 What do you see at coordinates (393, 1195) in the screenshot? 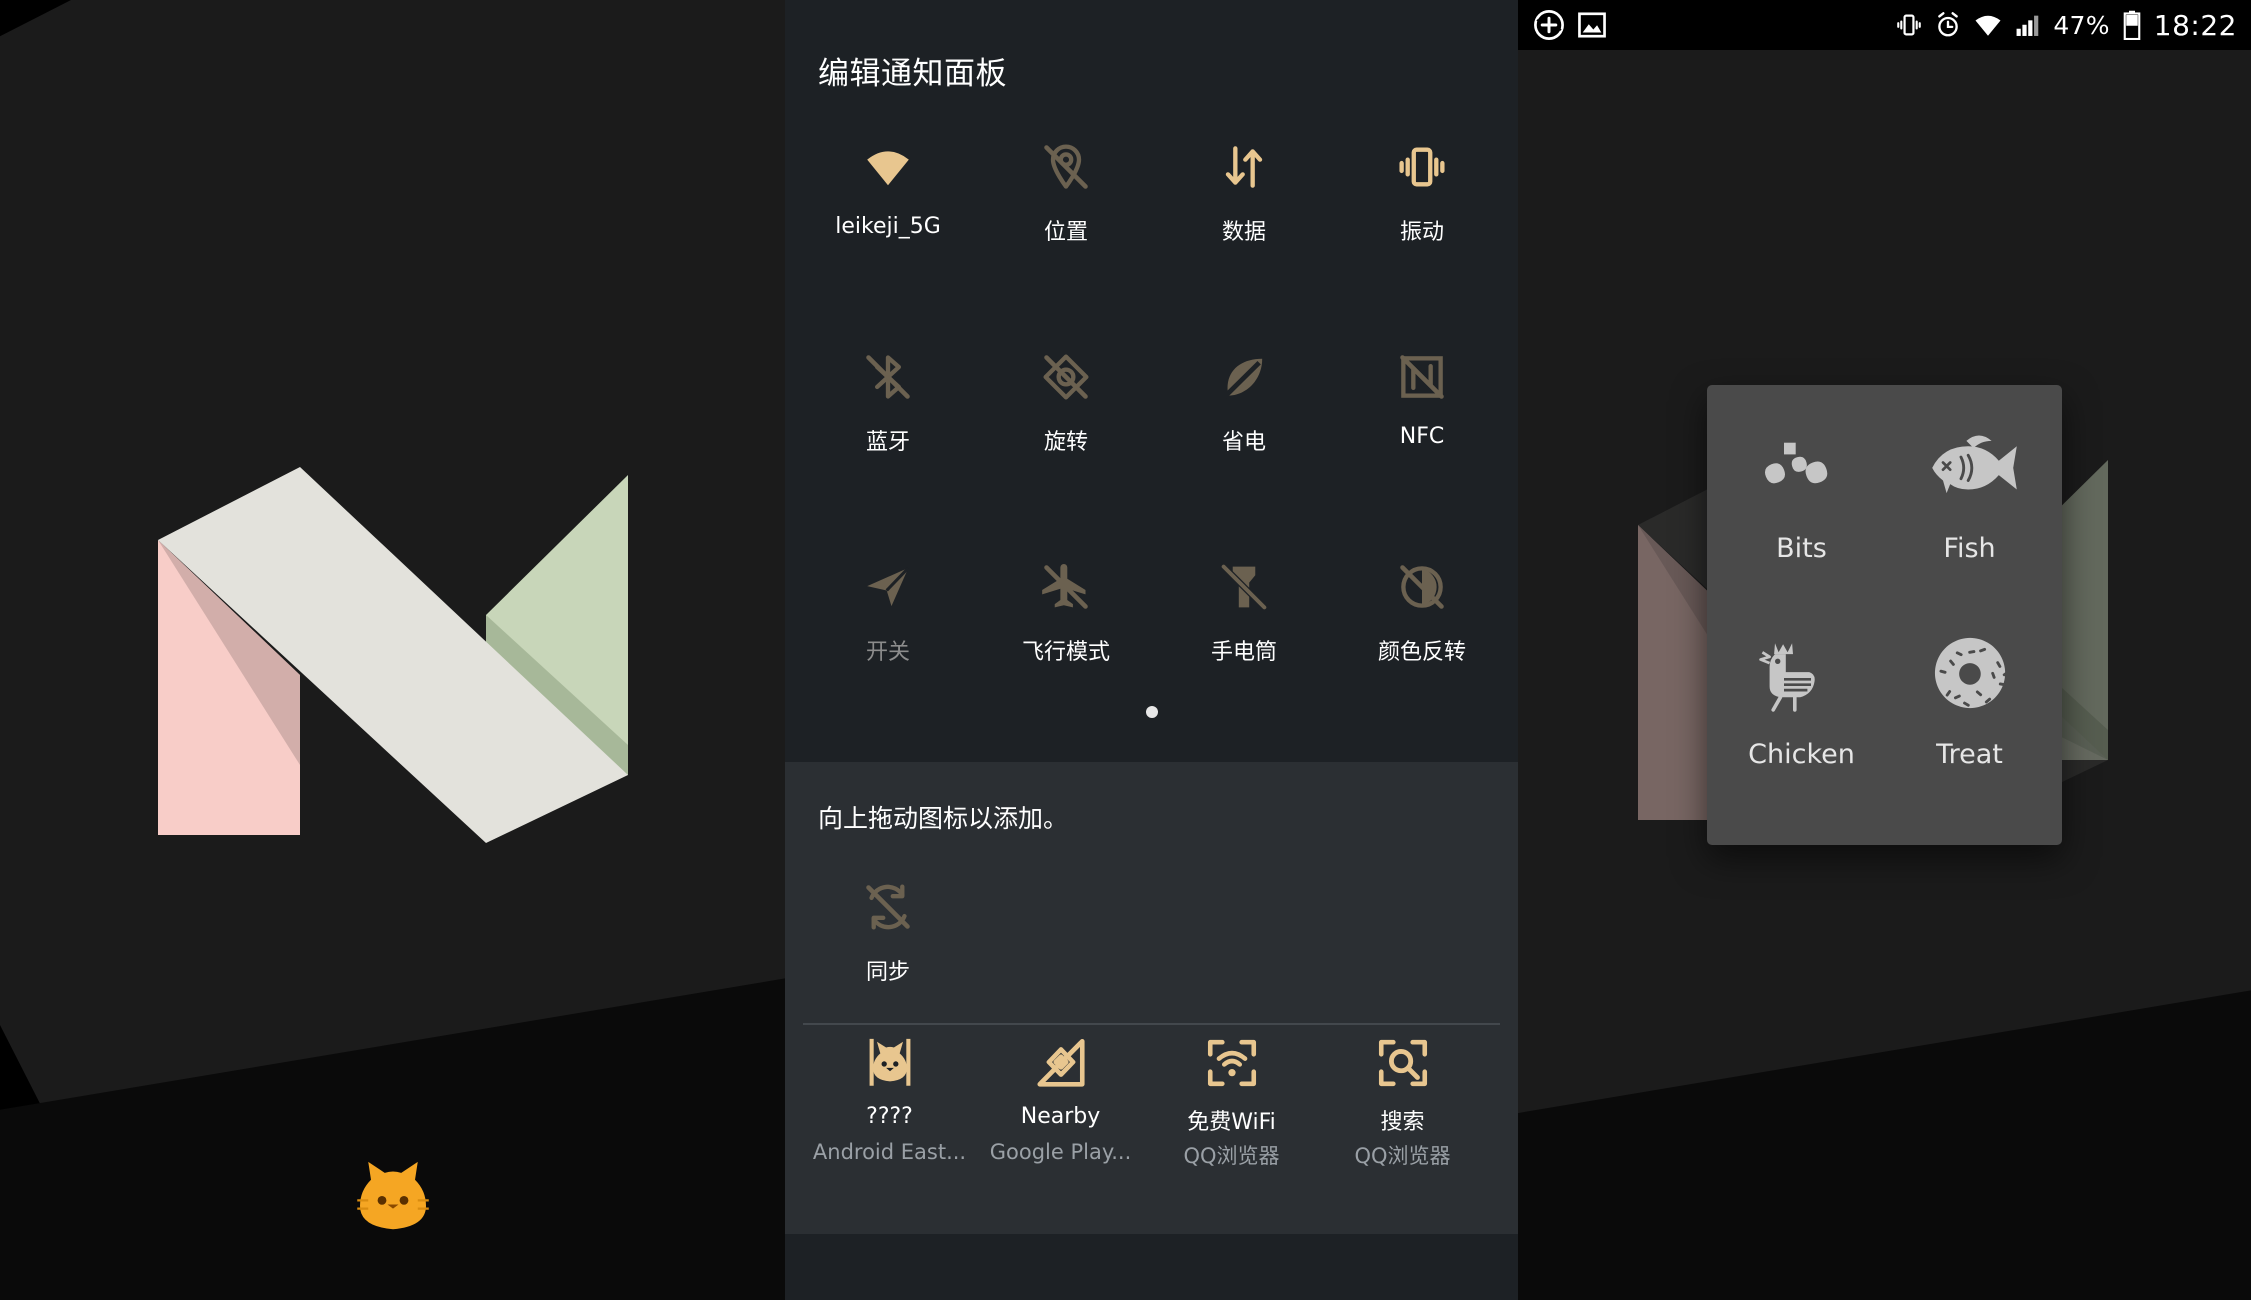
I see `cat-face-icon` at bounding box center [393, 1195].